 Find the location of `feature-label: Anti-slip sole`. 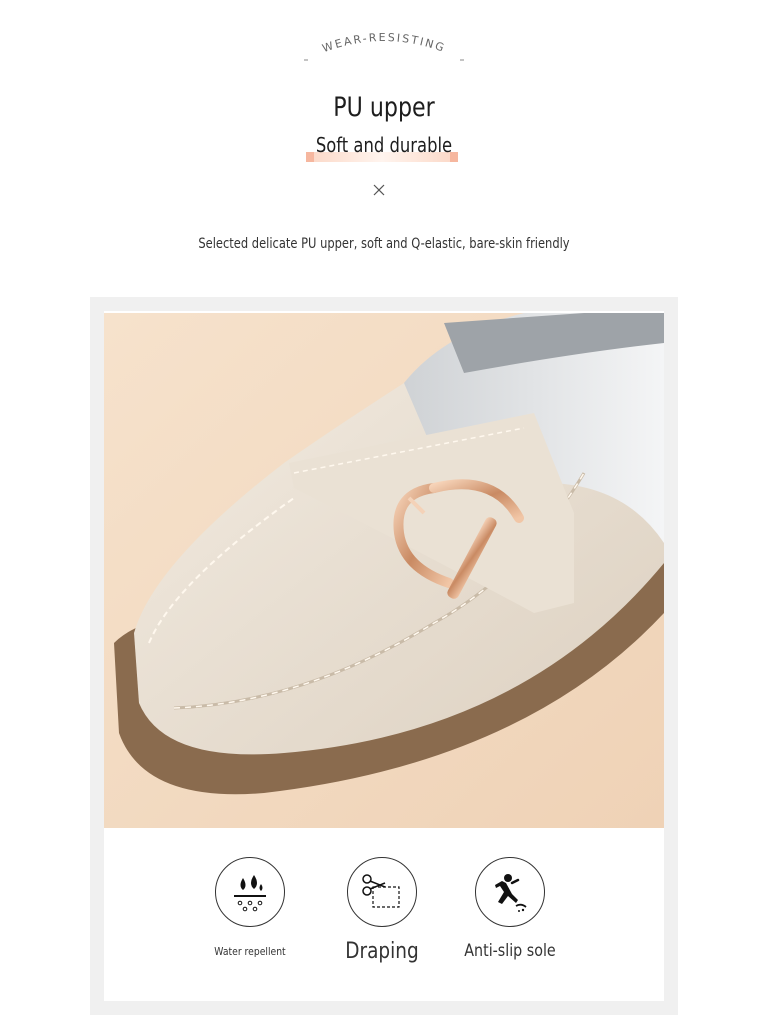

feature-label: Anti-slip sole is located at coordinates (510, 951).